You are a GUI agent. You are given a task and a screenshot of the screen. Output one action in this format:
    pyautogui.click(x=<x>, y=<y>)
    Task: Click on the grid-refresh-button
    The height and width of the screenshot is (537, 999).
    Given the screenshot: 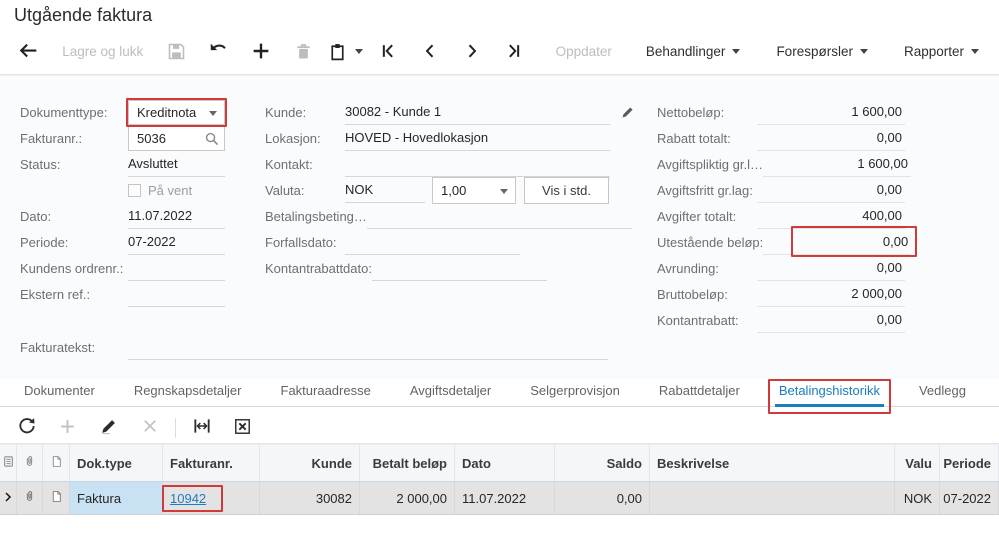 What is the action you would take?
    pyautogui.click(x=26, y=428)
    